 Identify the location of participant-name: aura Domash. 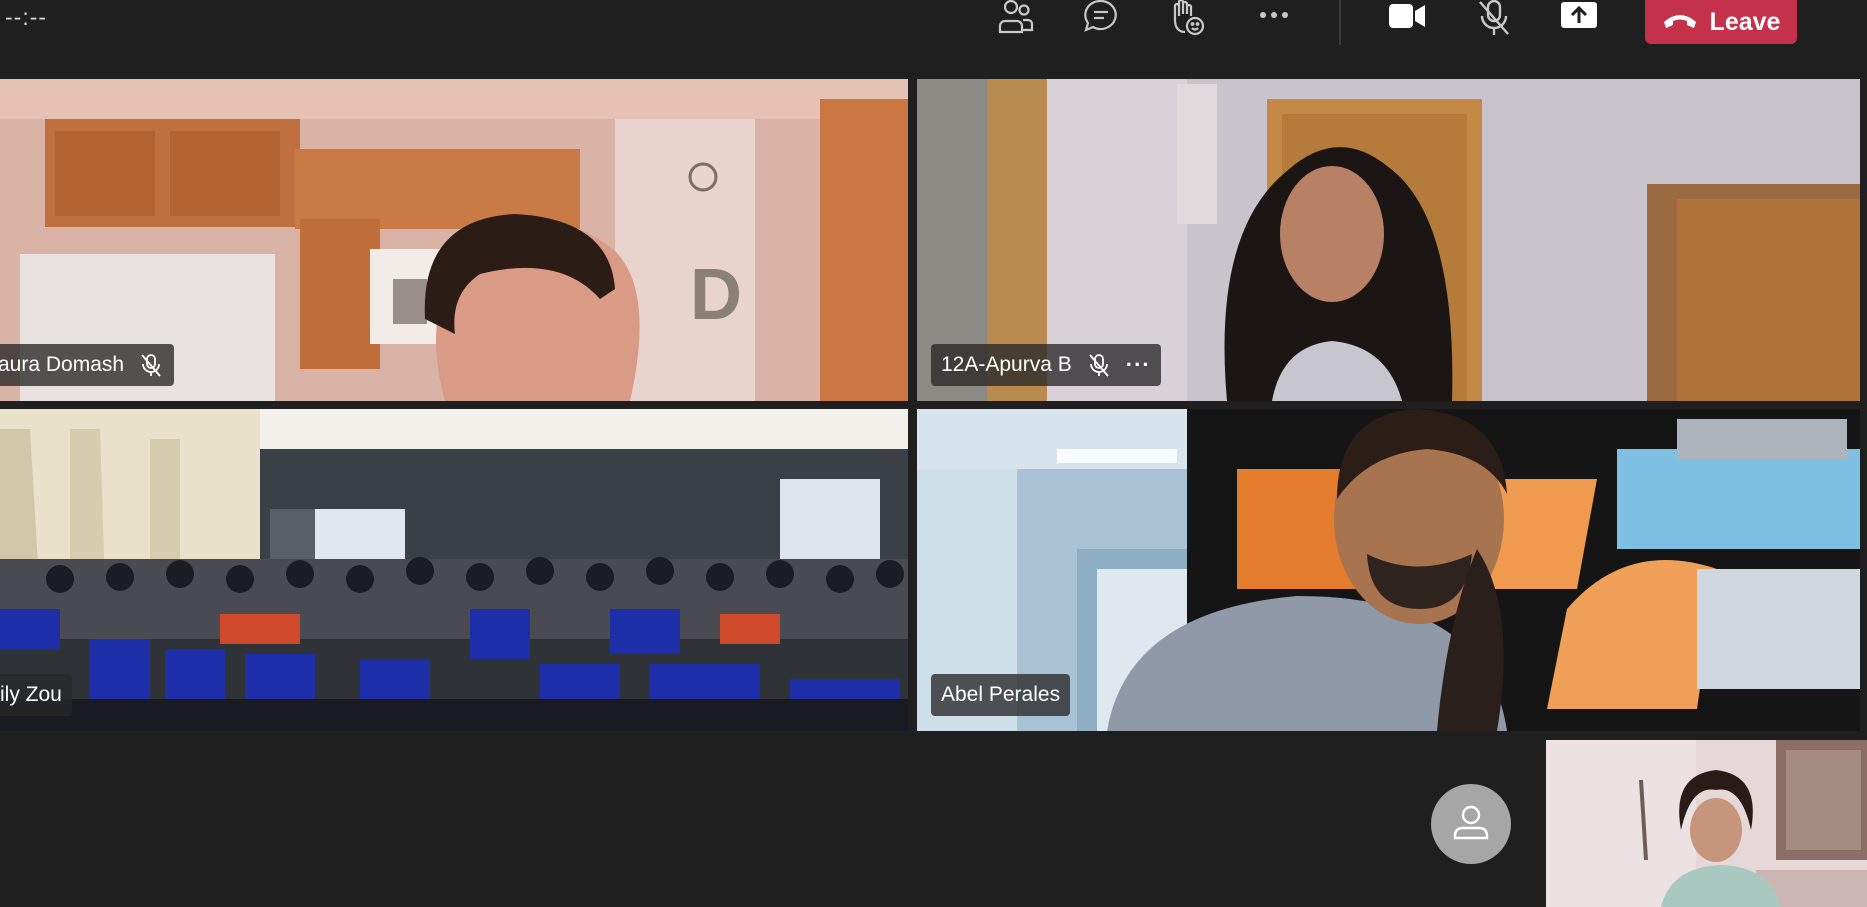
(62, 364).